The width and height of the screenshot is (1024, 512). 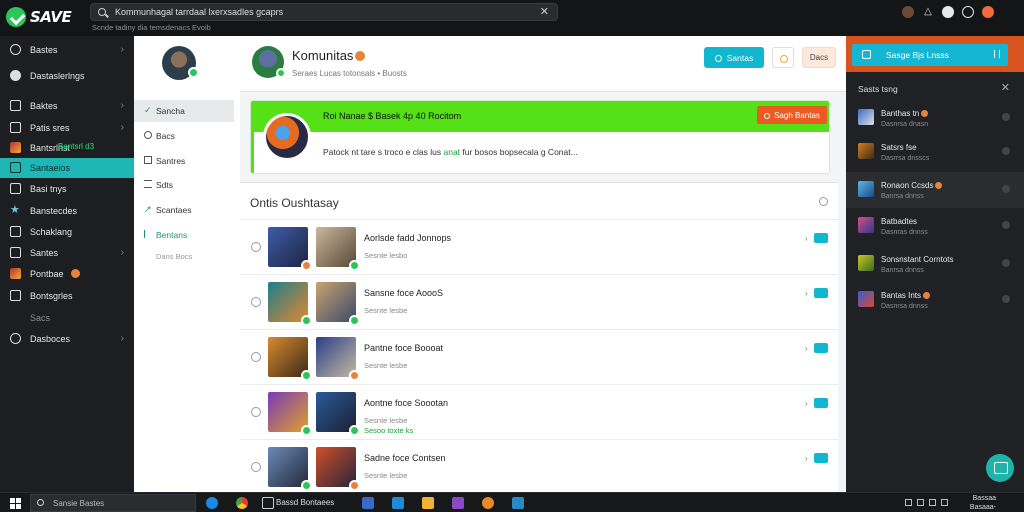 What do you see at coordinates (67, 148) in the screenshot?
I see `sidebar-item-4: Bantsrlnst Bantsrl d3` at bounding box center [67, 148].